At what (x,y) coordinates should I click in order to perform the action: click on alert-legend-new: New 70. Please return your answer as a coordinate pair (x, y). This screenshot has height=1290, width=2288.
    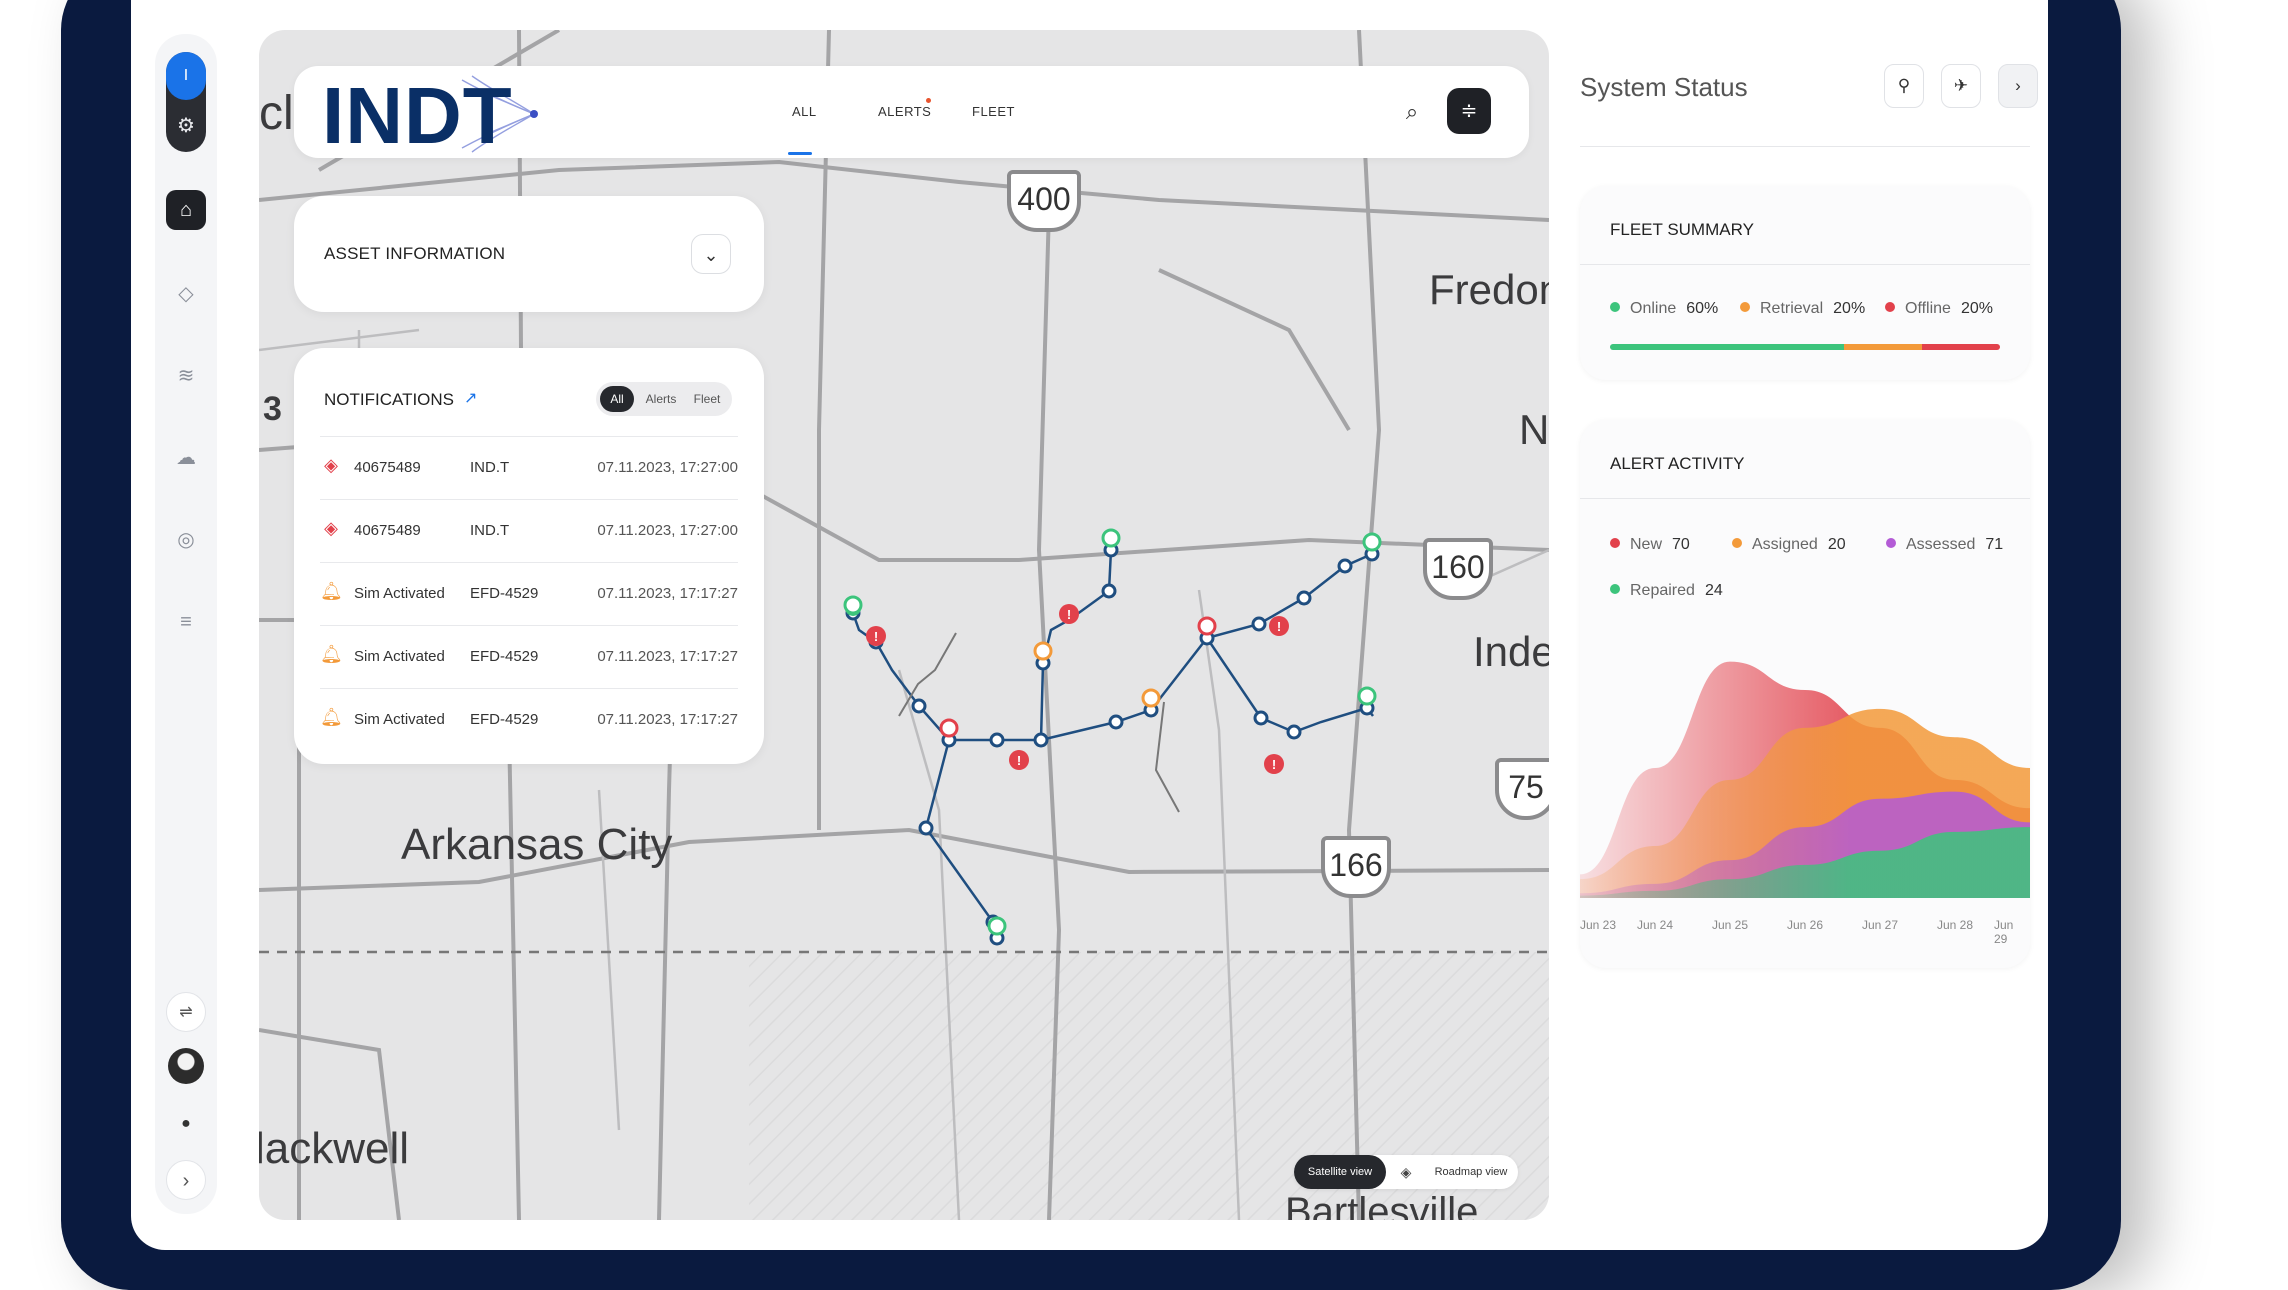
    Looking at the image, I should click on (1650, 545).